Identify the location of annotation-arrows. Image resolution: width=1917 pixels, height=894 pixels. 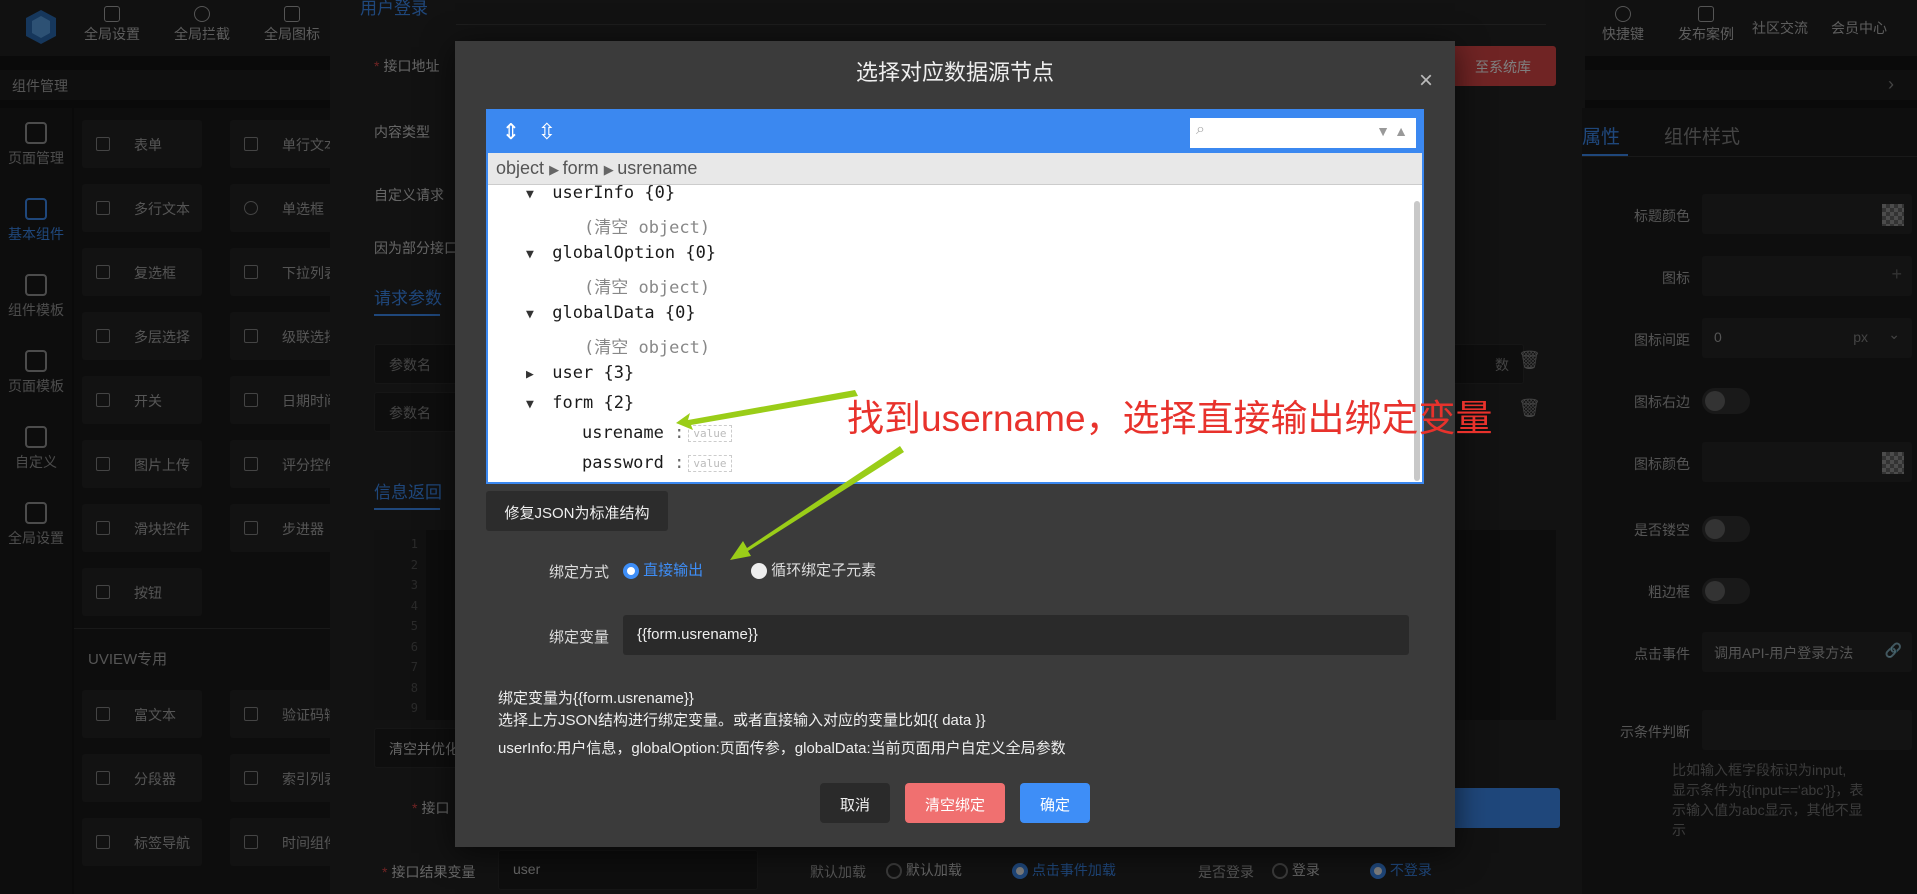
(790, 475).